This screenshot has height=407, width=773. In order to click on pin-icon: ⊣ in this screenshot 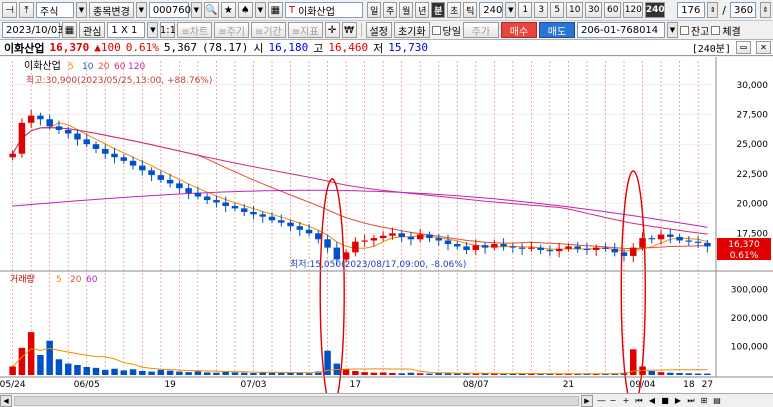, I will do `click(9, 10)`.